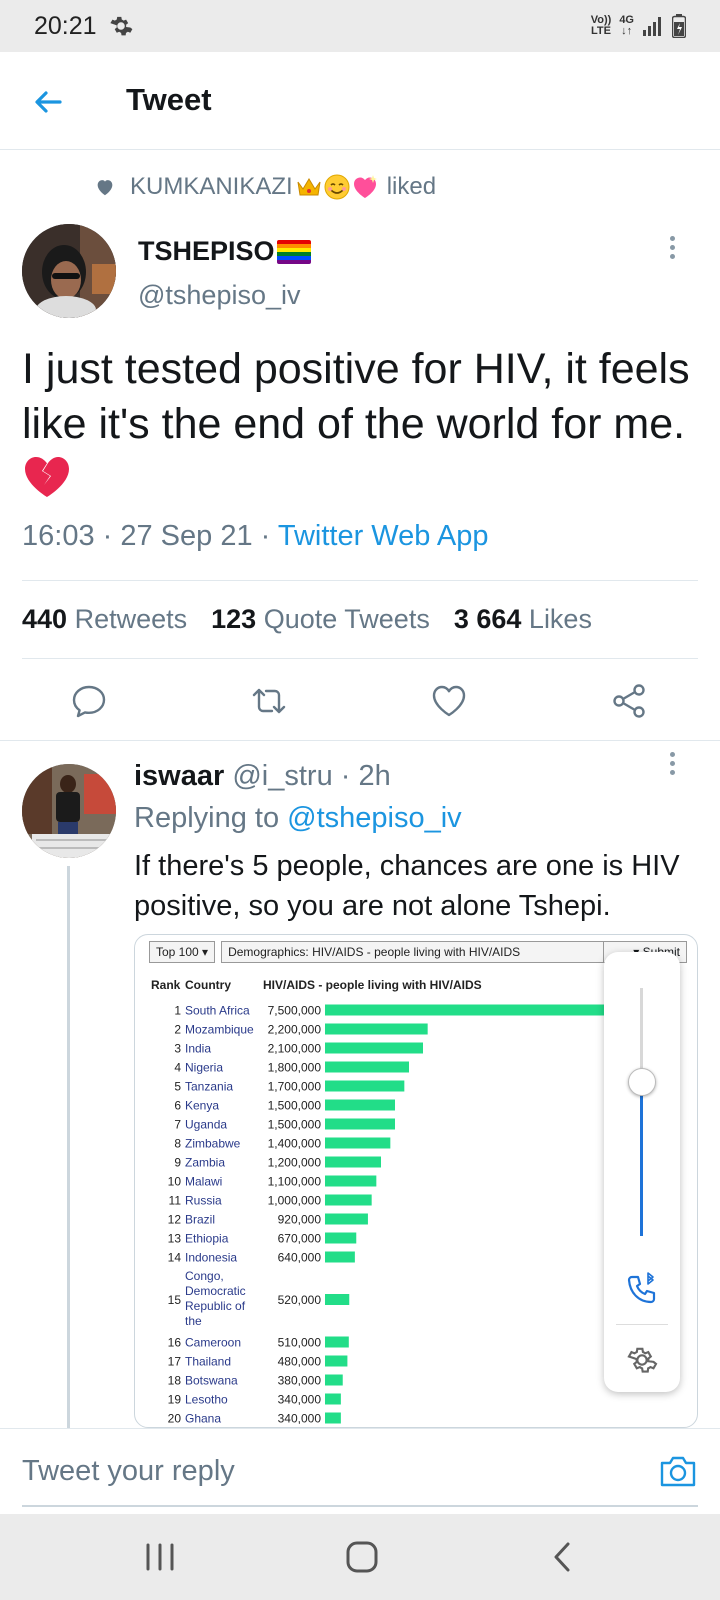 The width and height of the screenshot is (720, 1600). I want to click on retweets-stat: 440 Retweets, so click(104, 619).